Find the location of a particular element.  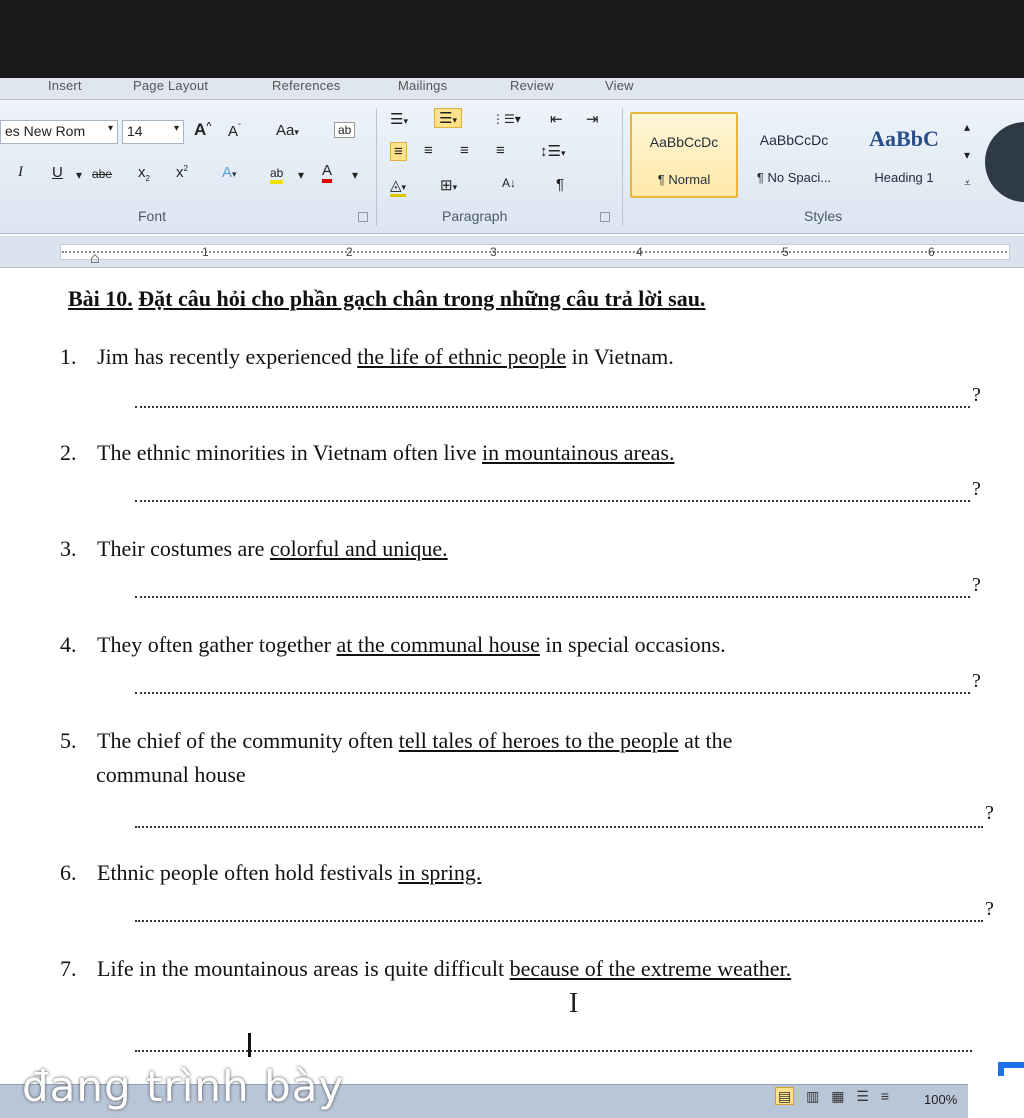

change-case-icon: Aa▾ is located at coordinates (287, 130).